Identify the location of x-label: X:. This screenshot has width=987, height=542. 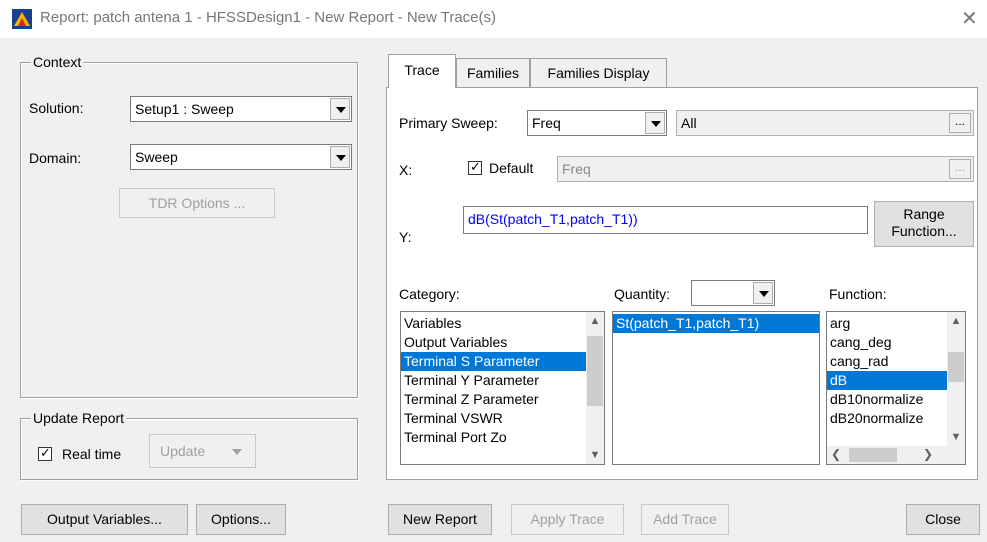
(406, 170).